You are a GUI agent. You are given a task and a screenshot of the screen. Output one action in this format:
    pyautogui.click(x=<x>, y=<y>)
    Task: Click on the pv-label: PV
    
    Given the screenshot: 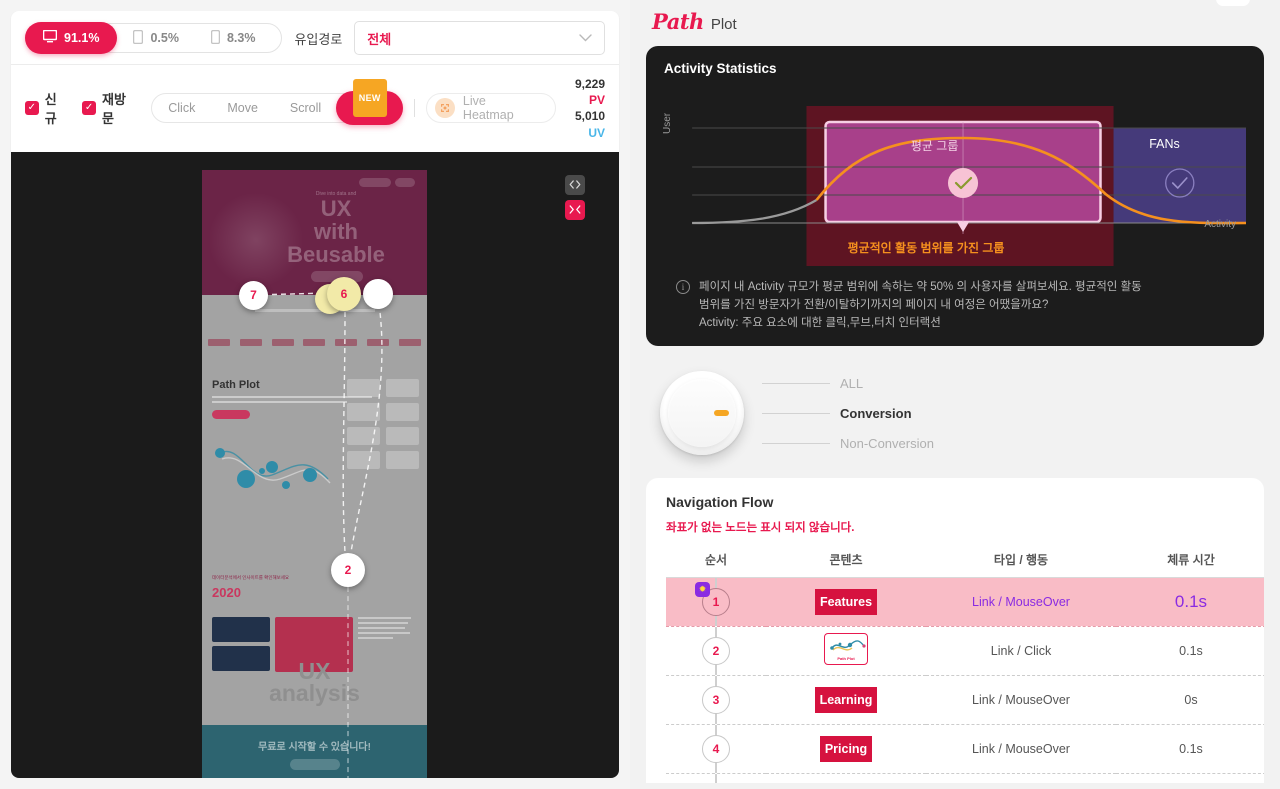 What is the action you would take?
    pyautogui.click(x=596, y=100)
    